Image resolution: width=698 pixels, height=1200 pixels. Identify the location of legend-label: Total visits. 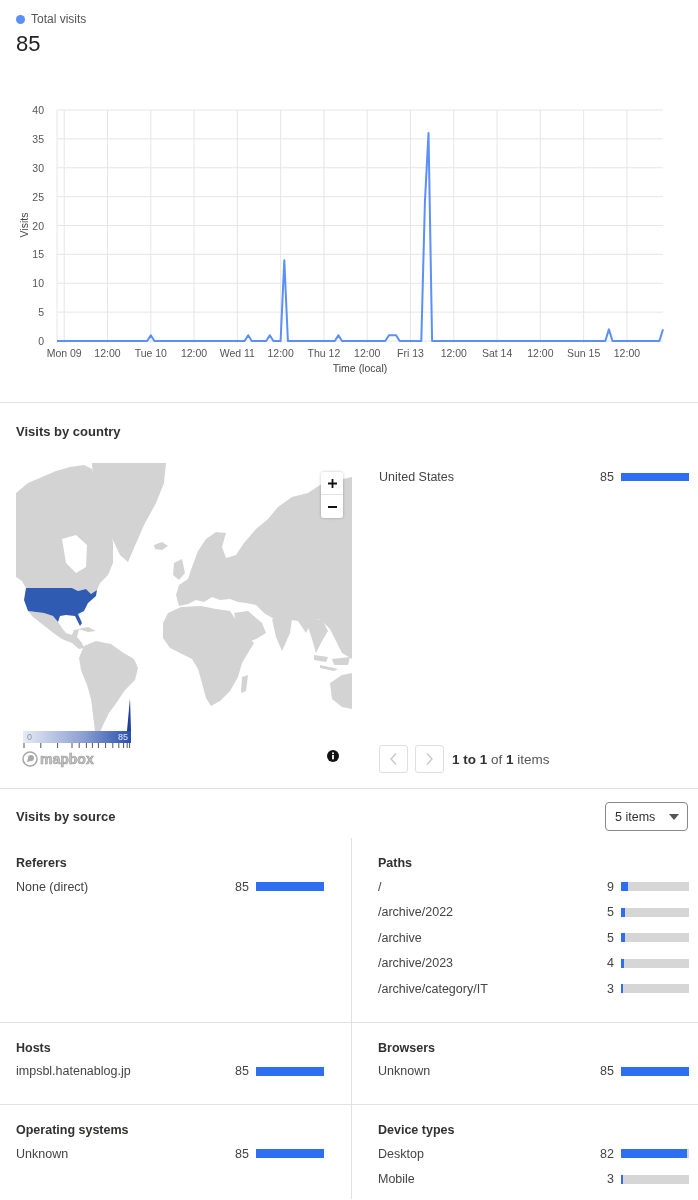
(59, 19).